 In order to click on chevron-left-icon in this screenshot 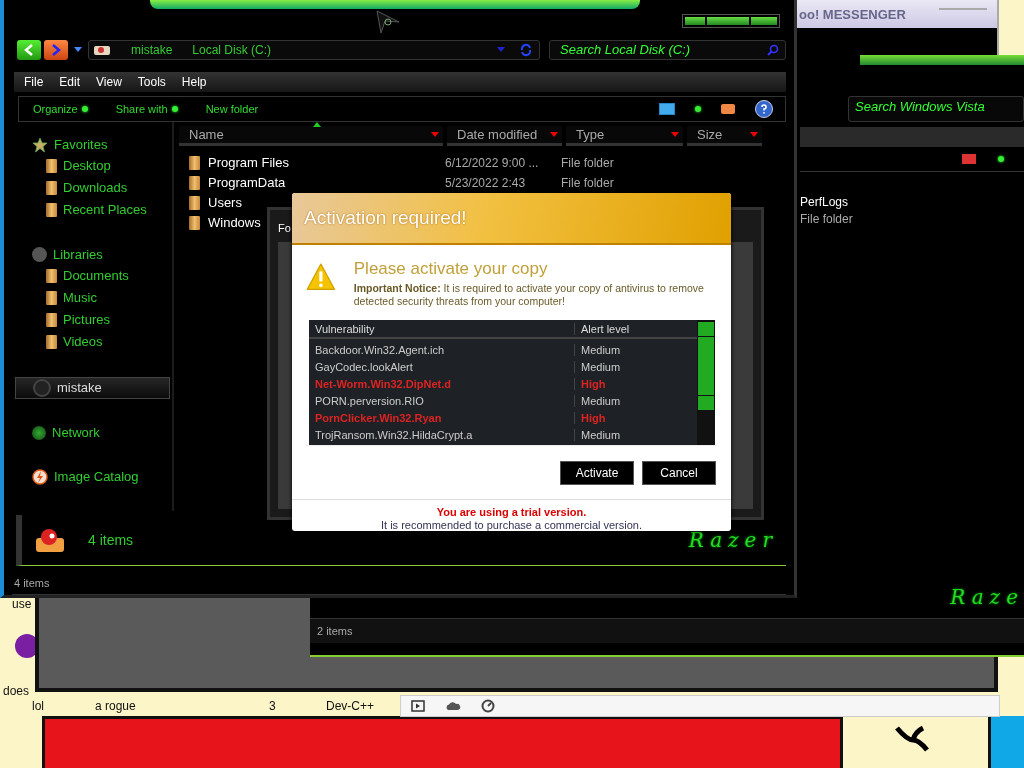, I will do `click(29, 49)`.